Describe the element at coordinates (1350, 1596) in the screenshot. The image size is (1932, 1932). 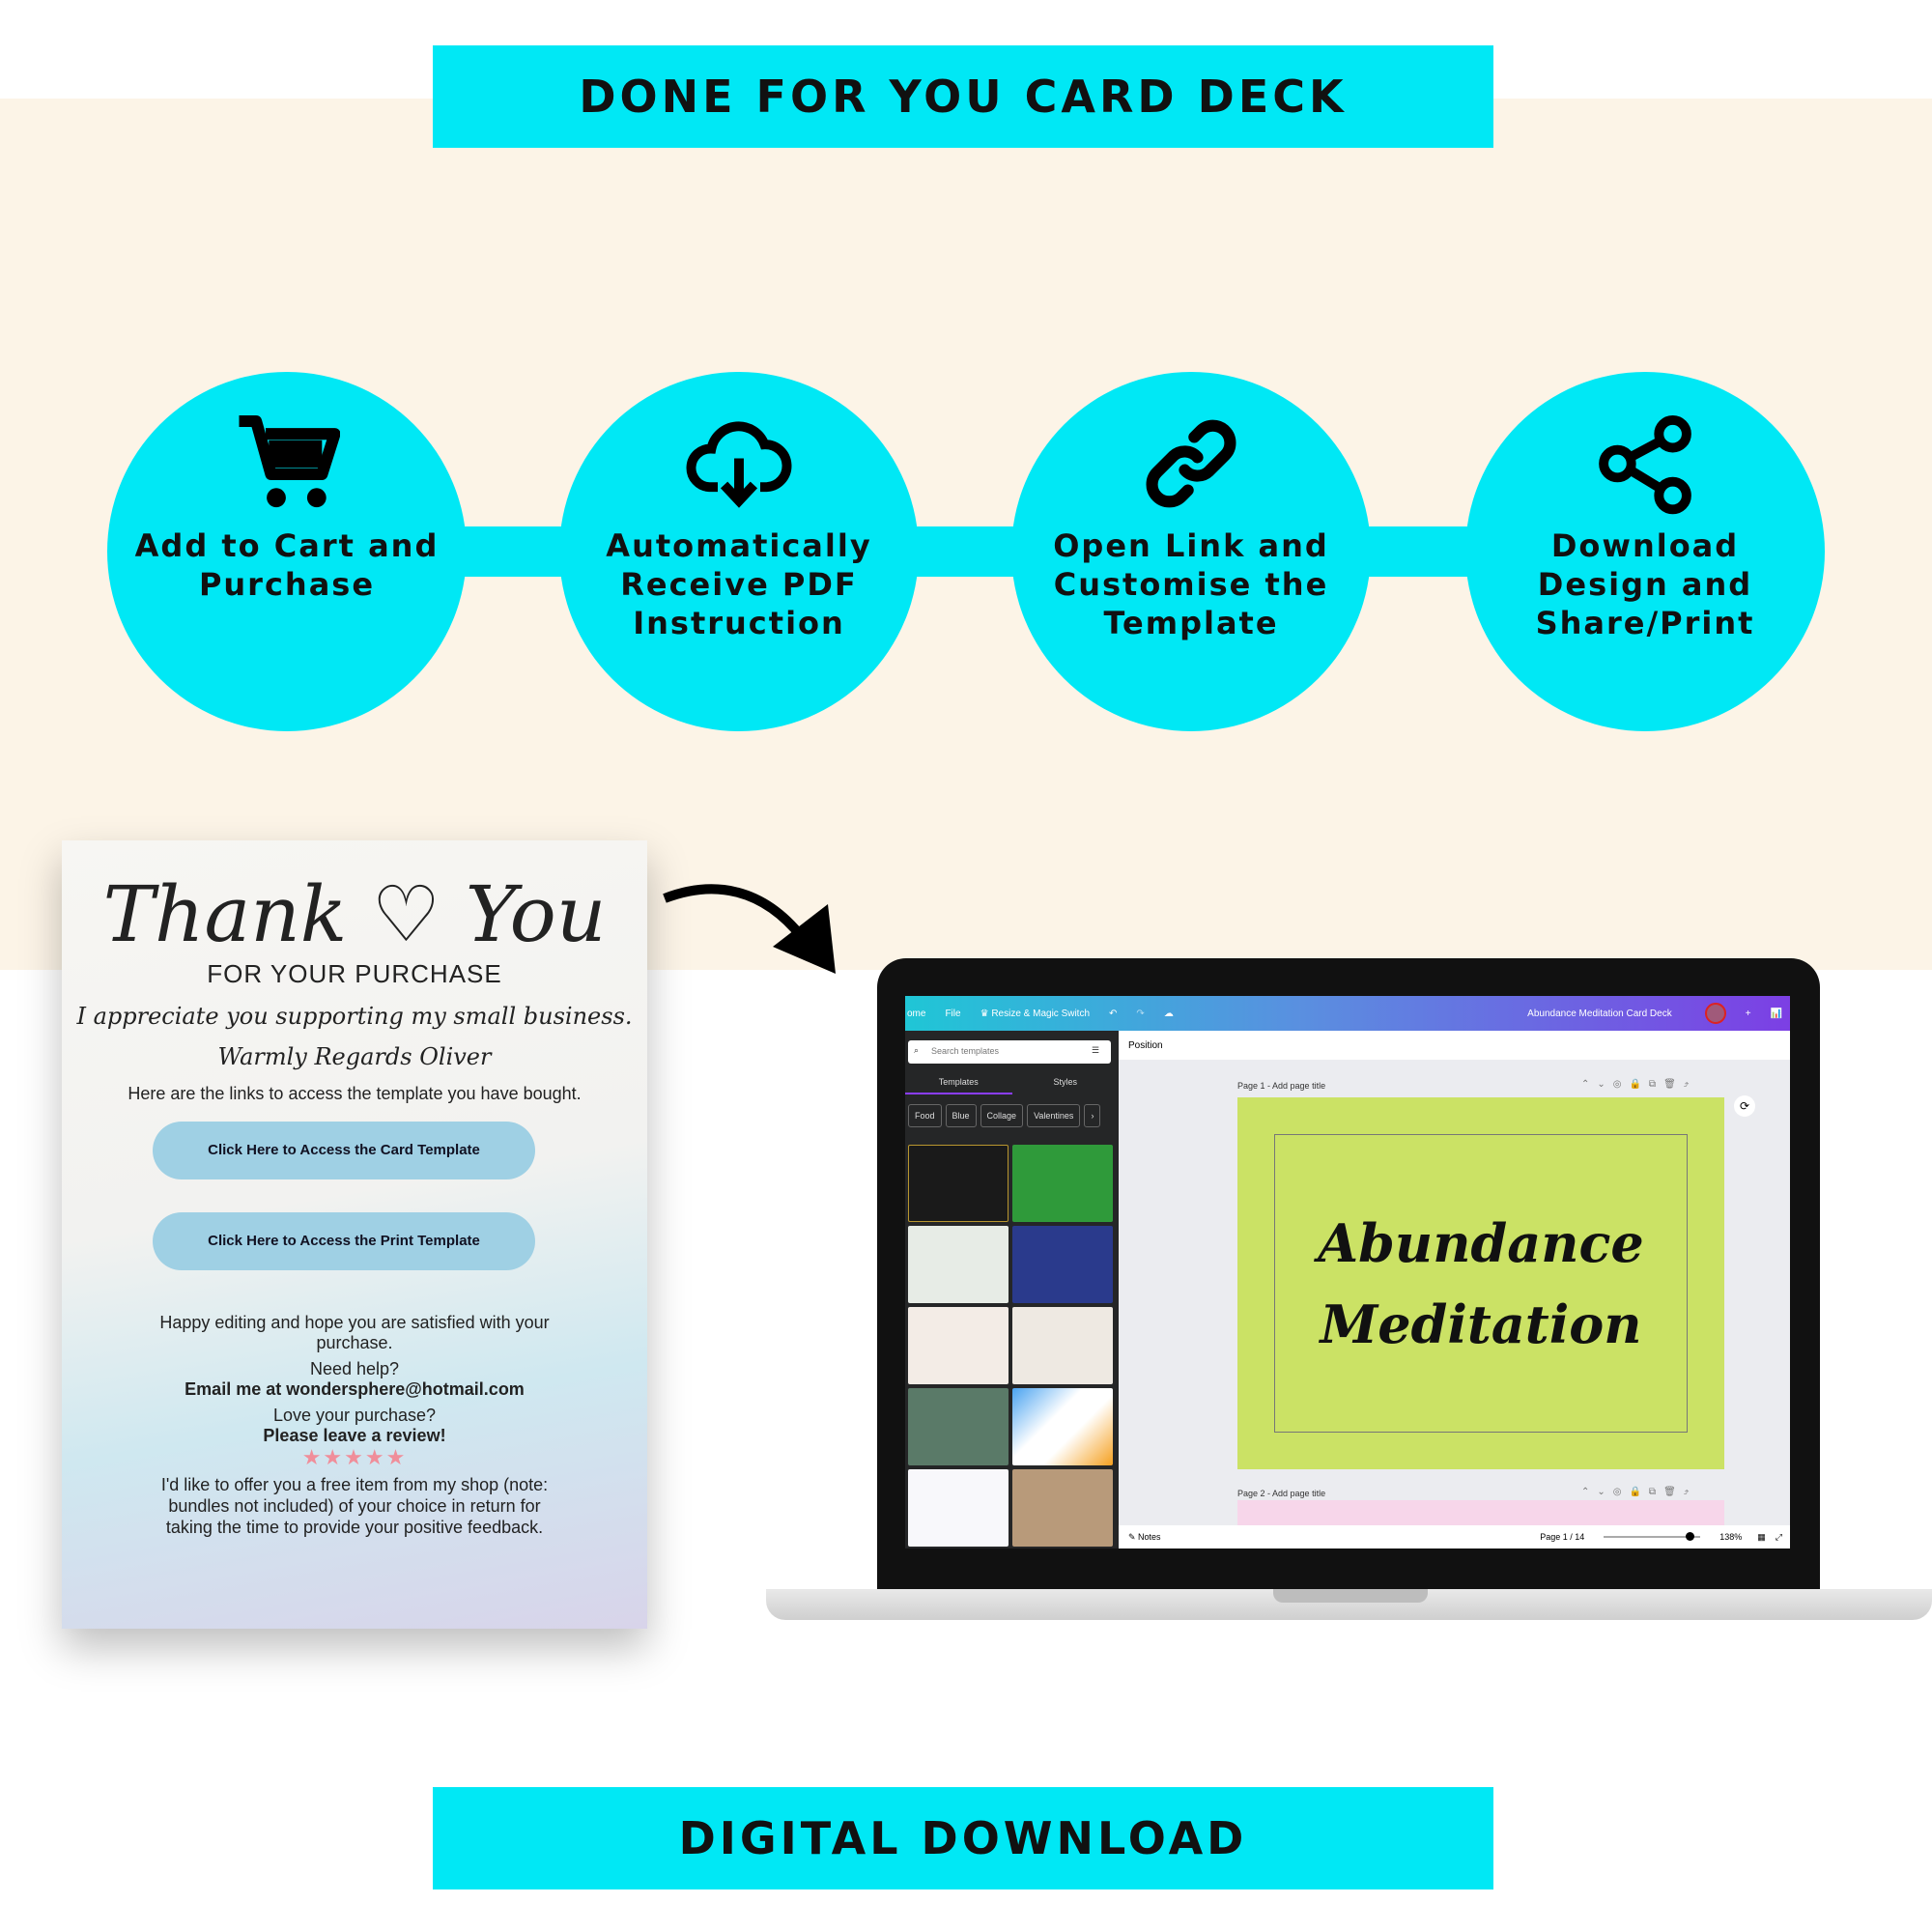
I see `laptop-notch` at that location.